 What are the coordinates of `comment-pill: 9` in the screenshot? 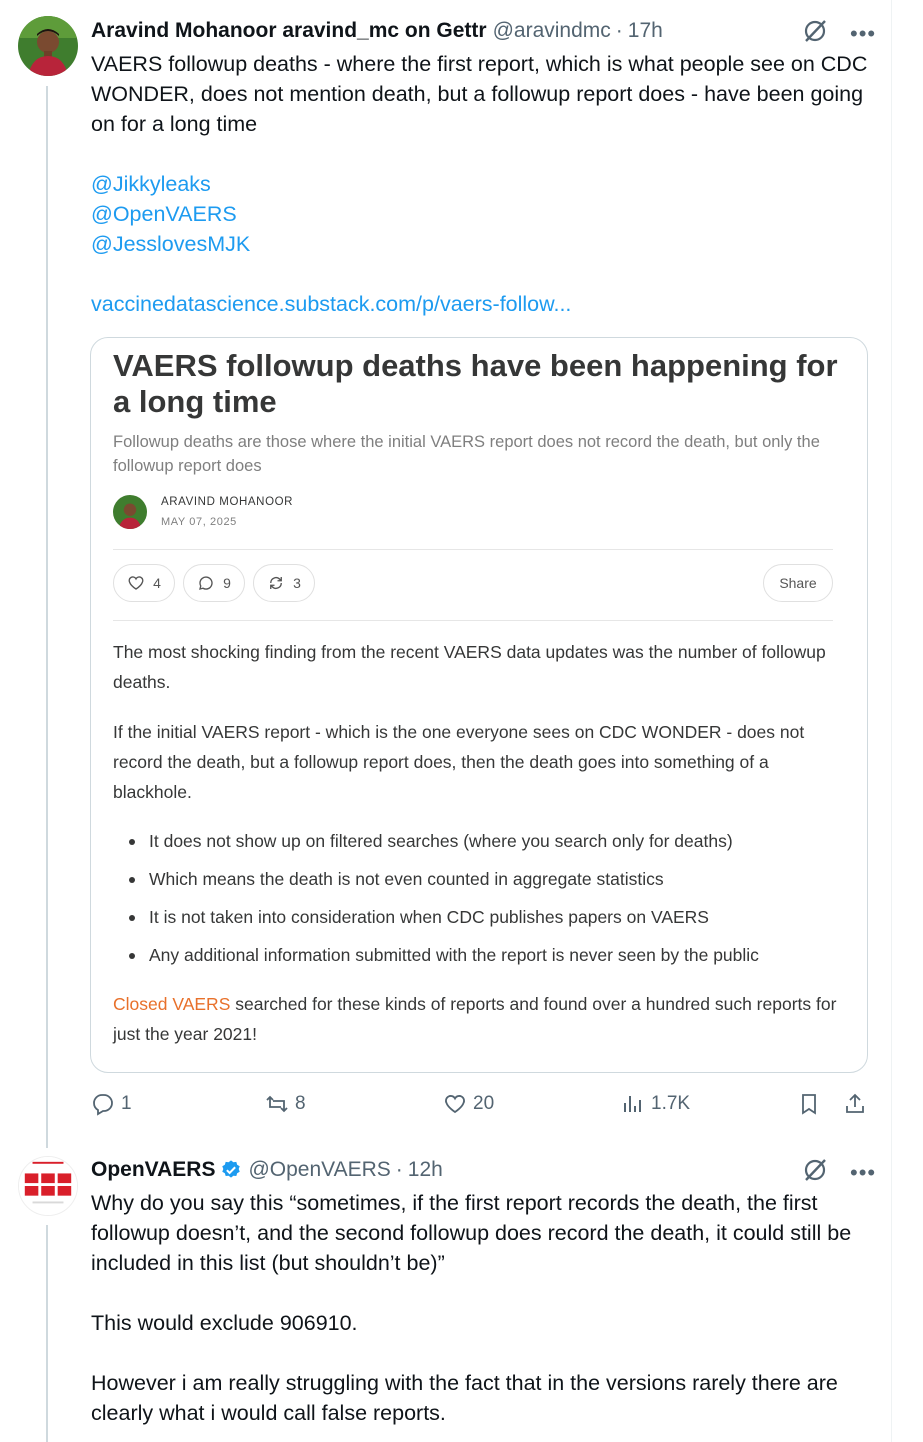 It's located at (214, 583).